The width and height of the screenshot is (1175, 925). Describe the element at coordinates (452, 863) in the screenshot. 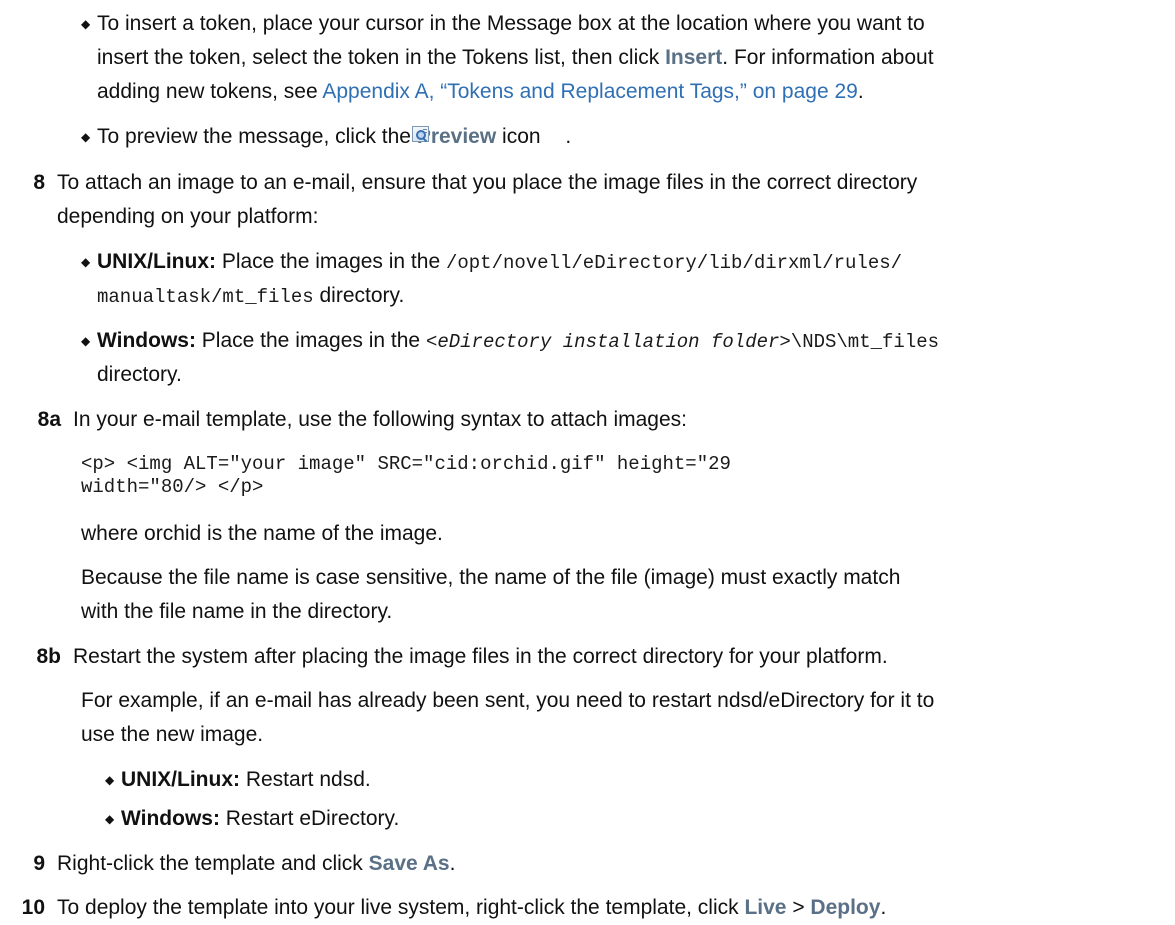

I see `step9-period: .` at that location.